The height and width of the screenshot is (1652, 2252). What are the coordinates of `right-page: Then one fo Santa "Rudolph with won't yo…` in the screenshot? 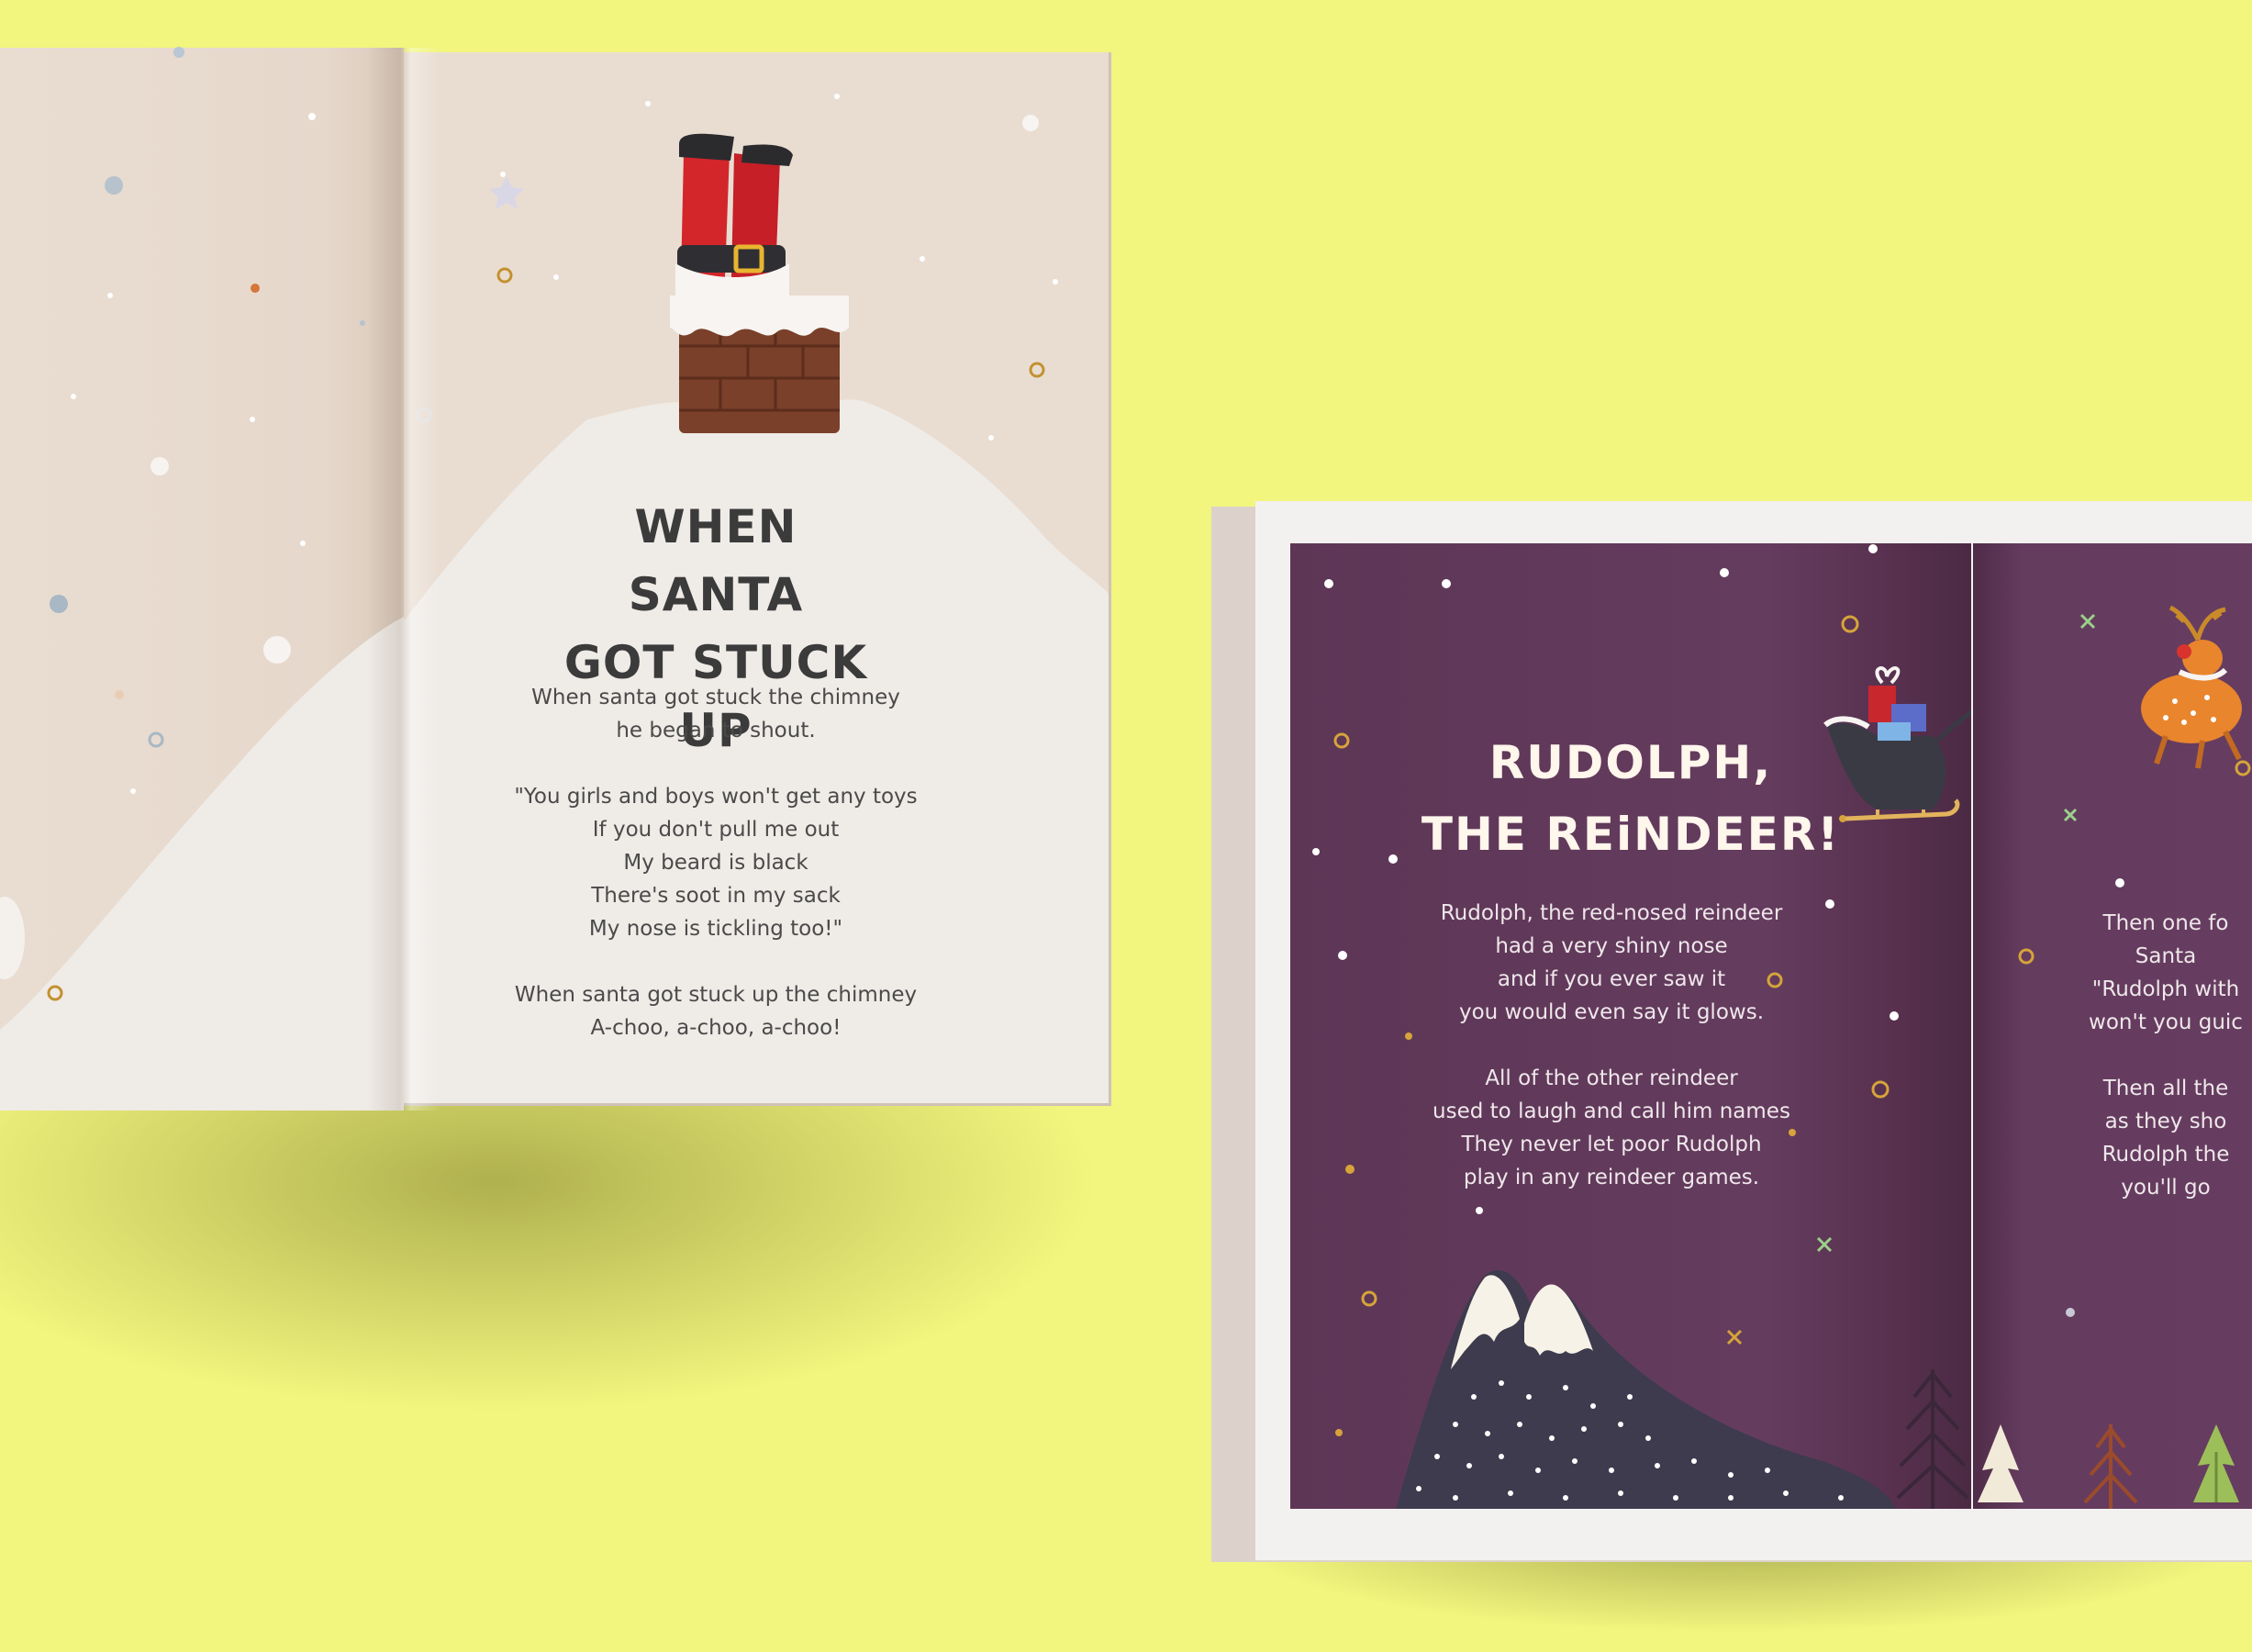 It's located at (2112, 1026).